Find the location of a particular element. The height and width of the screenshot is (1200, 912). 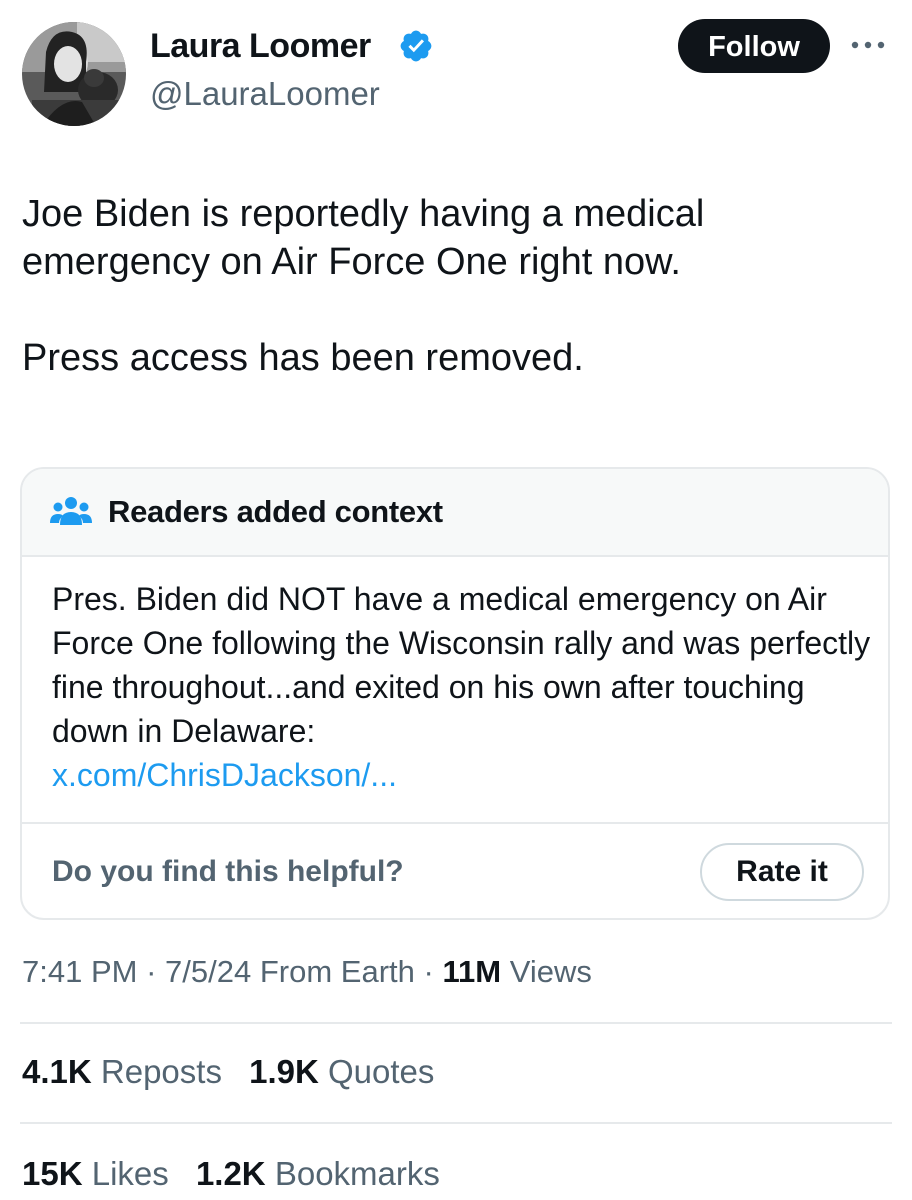

reposts-stat: 4.1K Reposts is located at coordinates (122, 1072).